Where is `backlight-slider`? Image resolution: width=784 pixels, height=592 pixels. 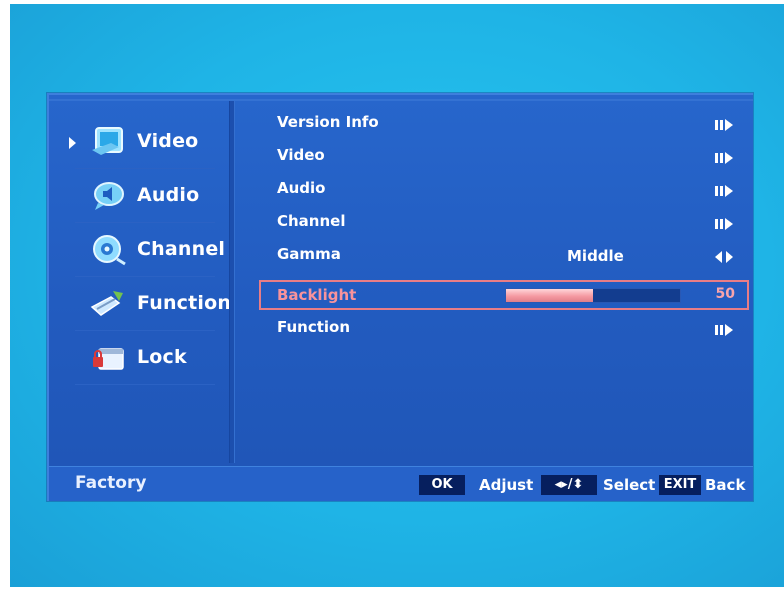
backlight-slider is located at coordinates (593, 295).